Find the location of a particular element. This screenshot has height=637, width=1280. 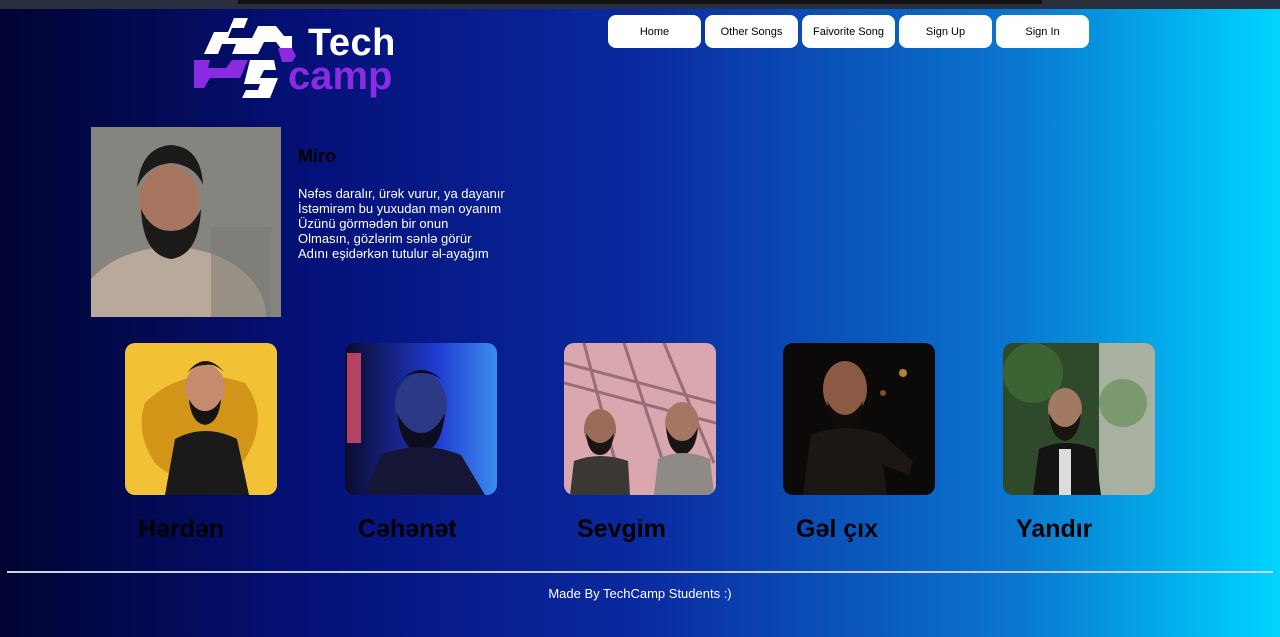

browser-top-strip is located at coordinates (640, 4).